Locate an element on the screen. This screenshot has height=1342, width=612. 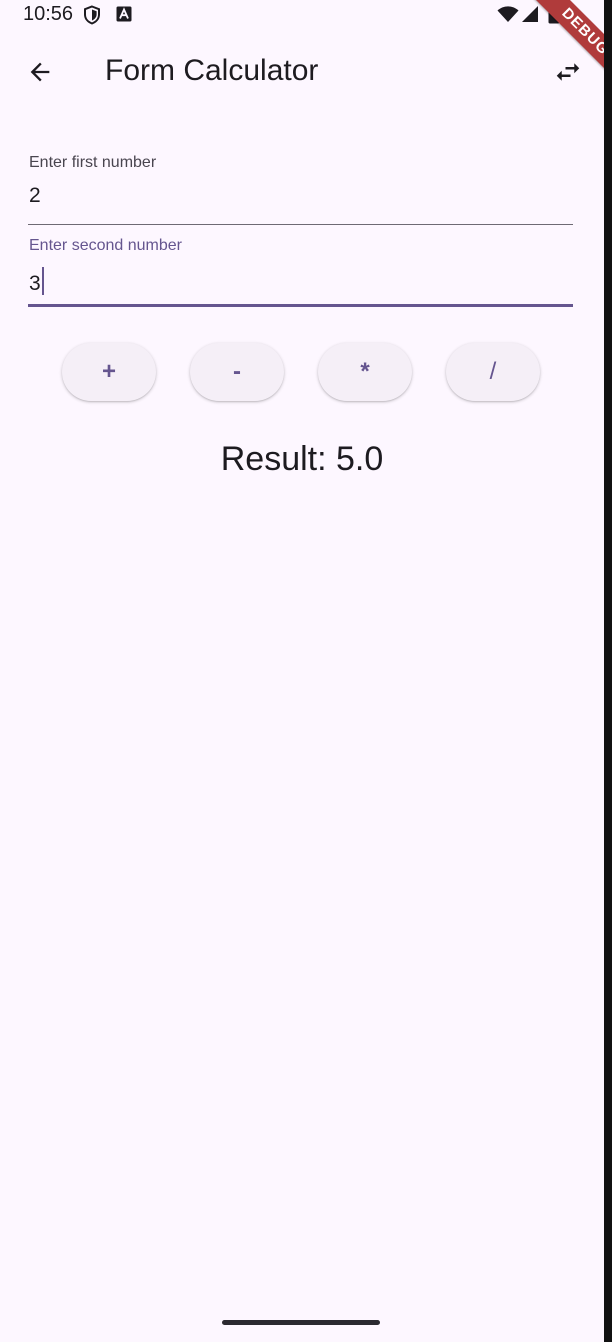
second-number-field: Enter second number 3 is located at coordinates (300, 271).